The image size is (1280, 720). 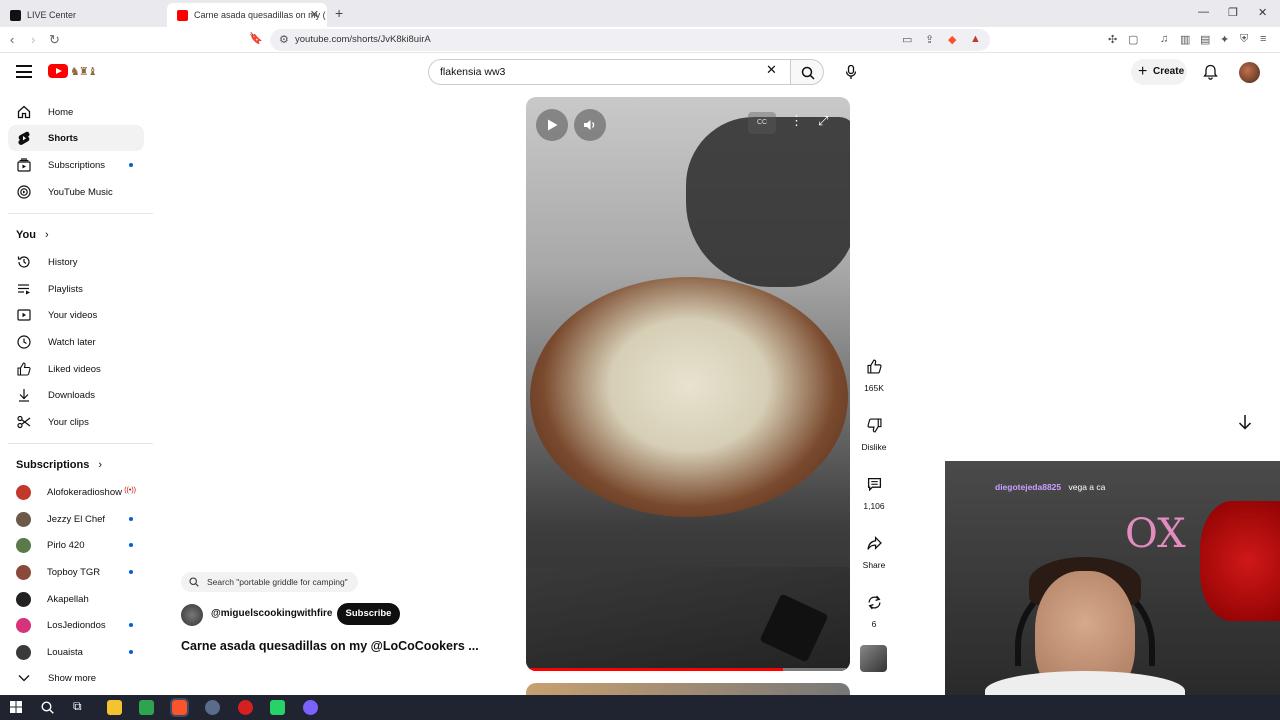 I want to click on tab-search-icon: ▢, so click(x=1133, y=39).